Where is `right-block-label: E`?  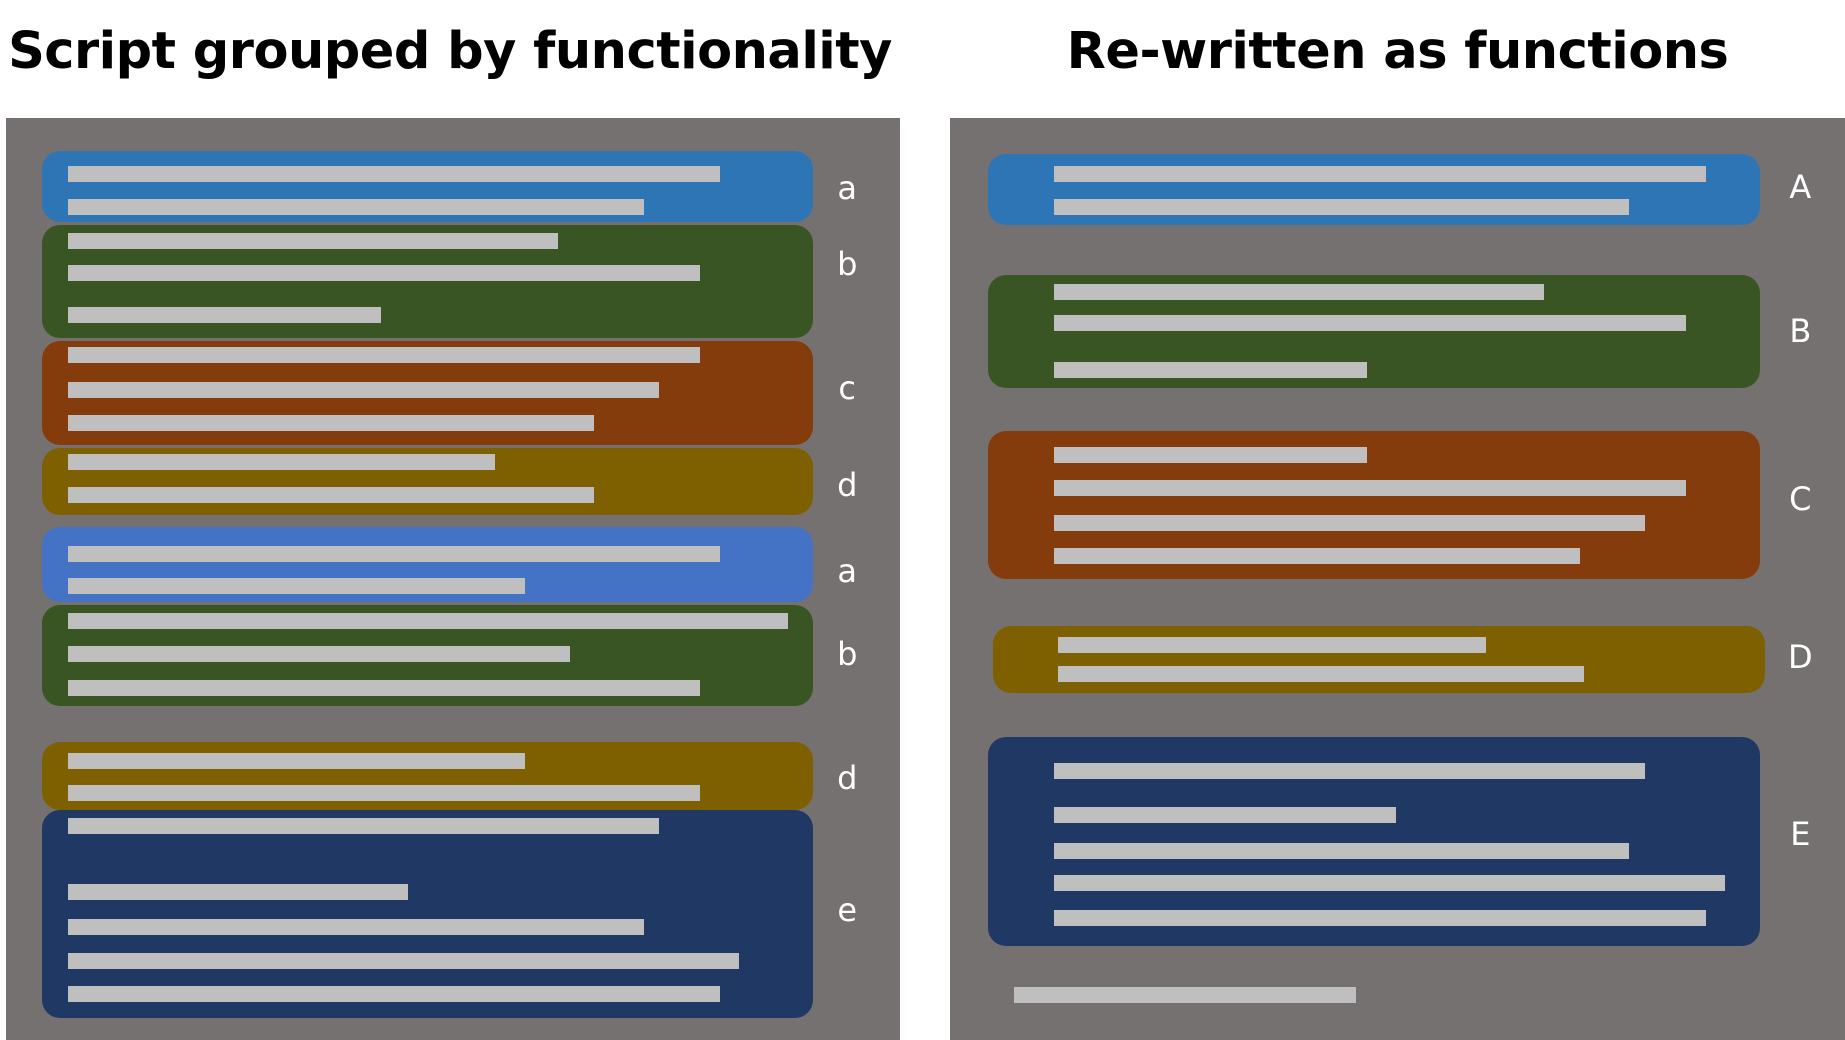
right-block-label: E is located at coordinates (1800, 834).